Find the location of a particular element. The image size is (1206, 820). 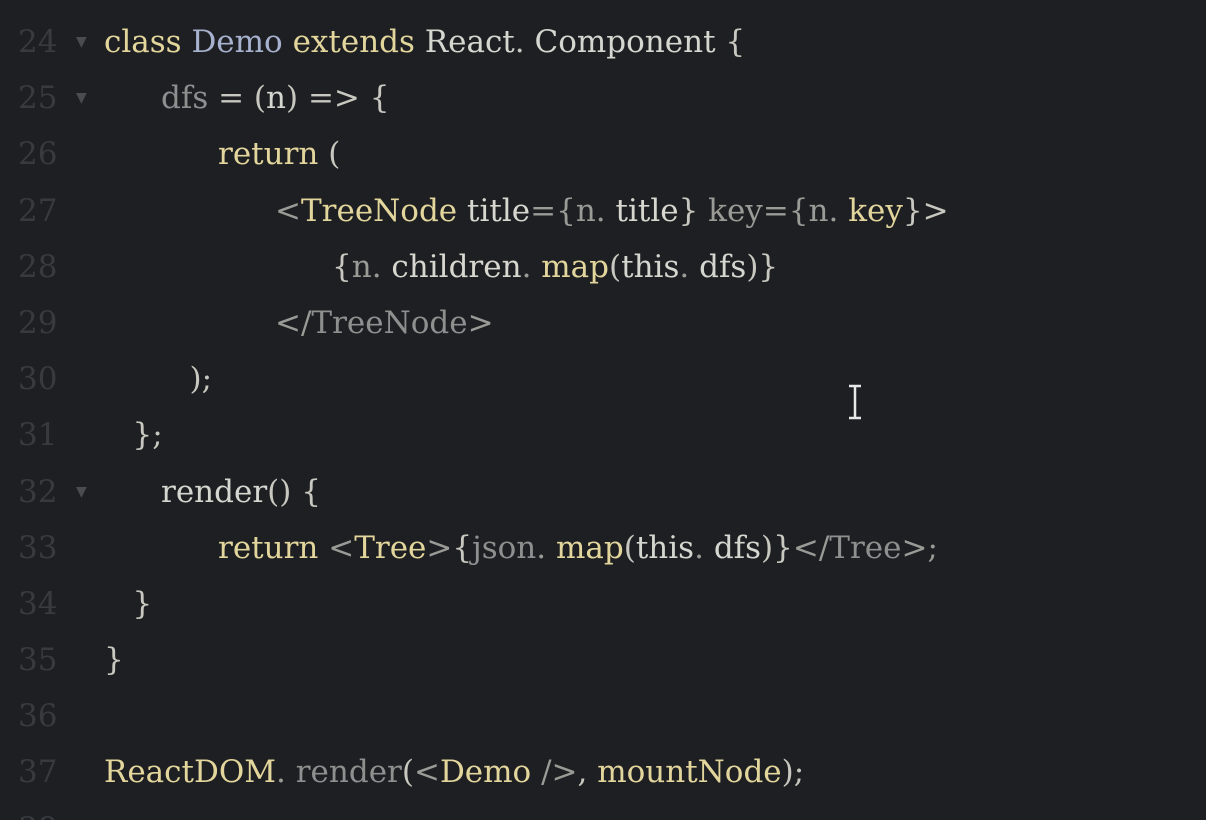

code-line: {n. children. map(this. dfs)} is located at coordinates (655, 267).